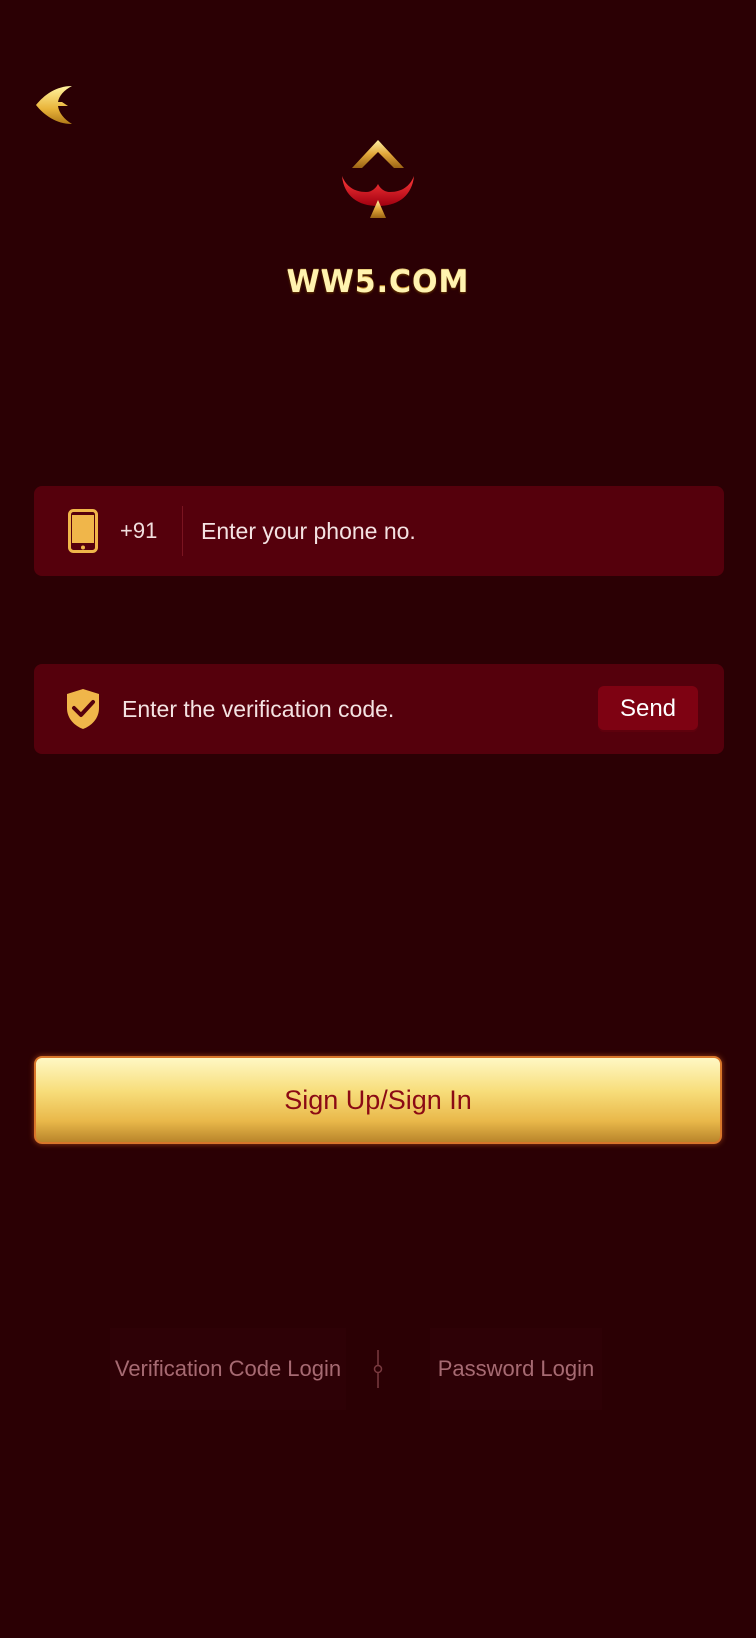  I want to click on separator-icon, so click(378, 1369).